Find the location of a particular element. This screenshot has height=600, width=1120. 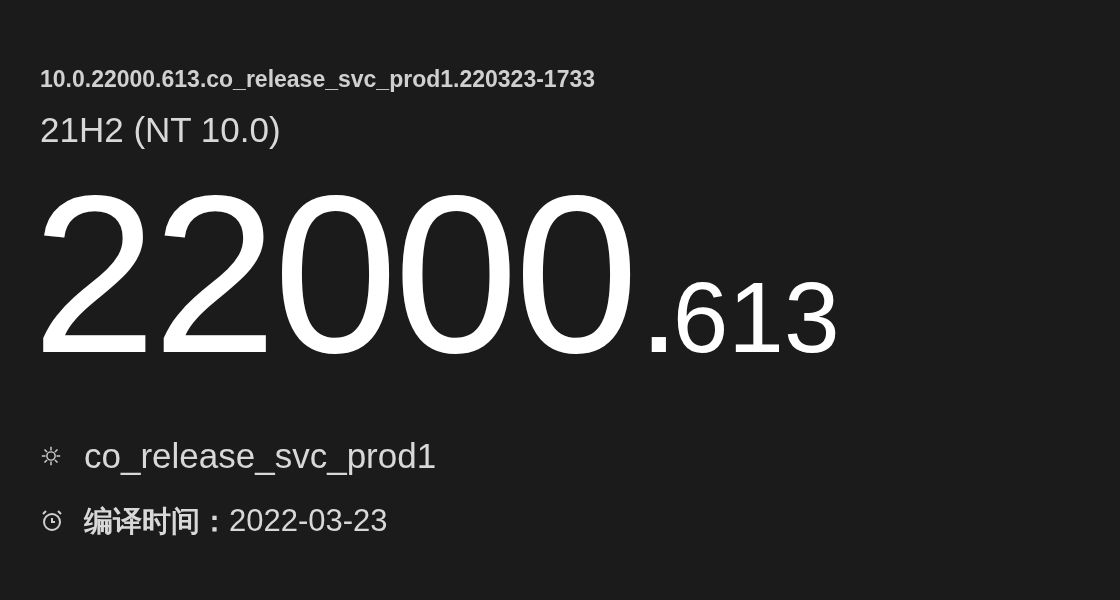

build-string: 10.0.22000.613.co_release_svc_prod1.220323-1733 is located at coordinates (317, 79).